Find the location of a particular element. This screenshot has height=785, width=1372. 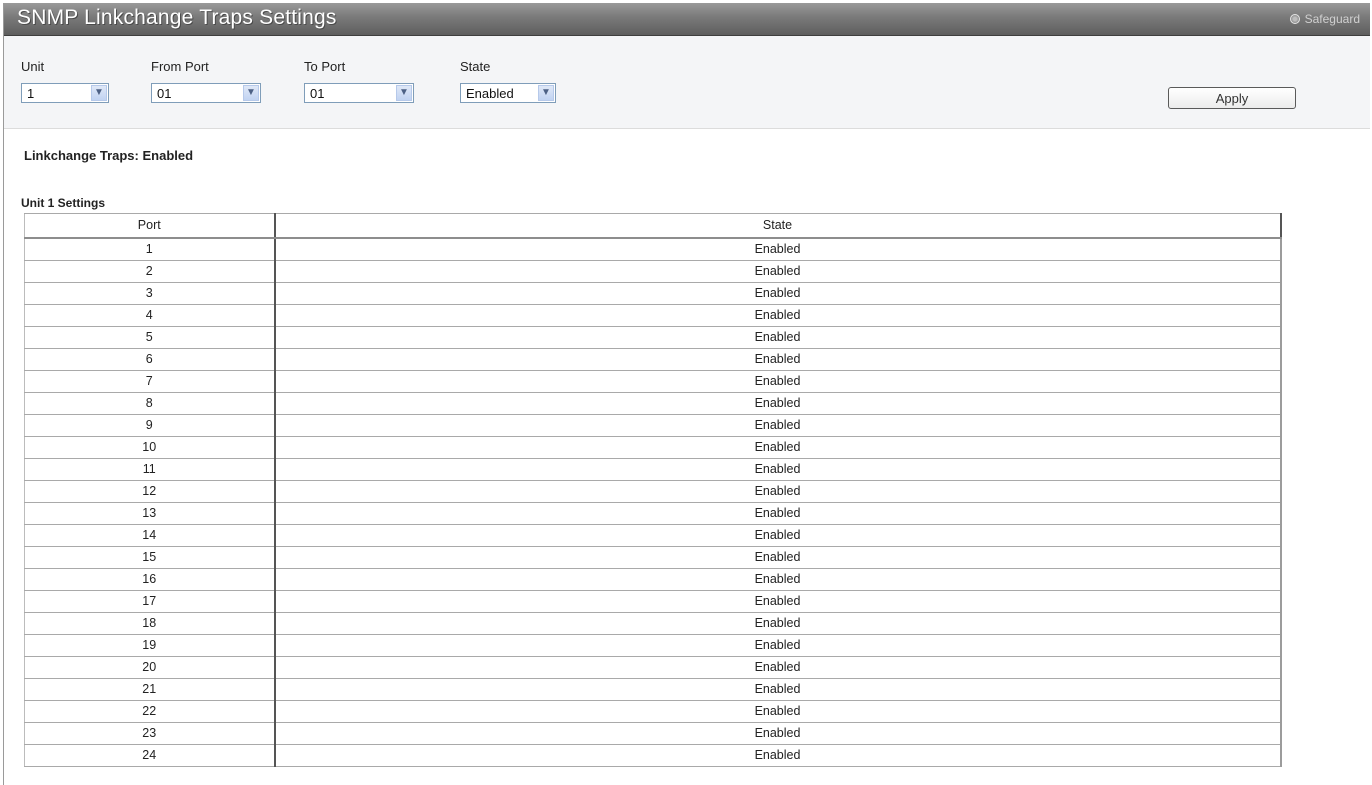

table-row: 8 Enabled is located at coordinates (653, 403).